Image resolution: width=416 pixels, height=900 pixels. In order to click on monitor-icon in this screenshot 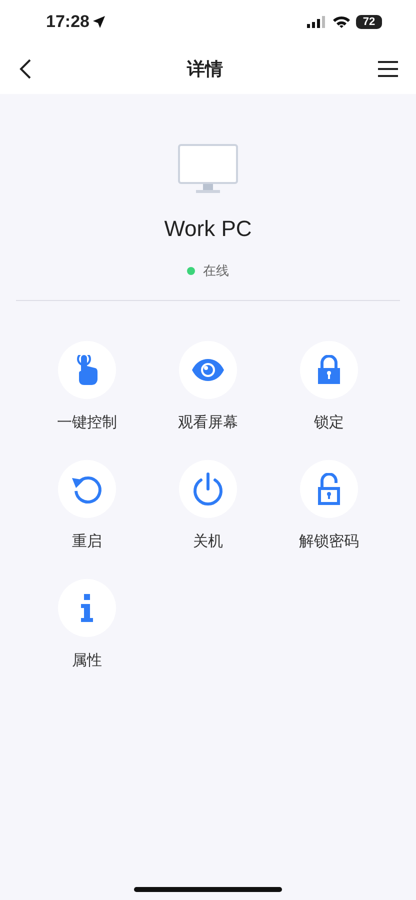, I will do `click(208, 169)`.